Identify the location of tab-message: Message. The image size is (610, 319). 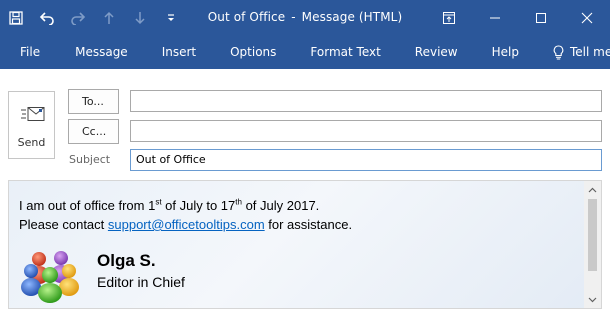
(101, 52).